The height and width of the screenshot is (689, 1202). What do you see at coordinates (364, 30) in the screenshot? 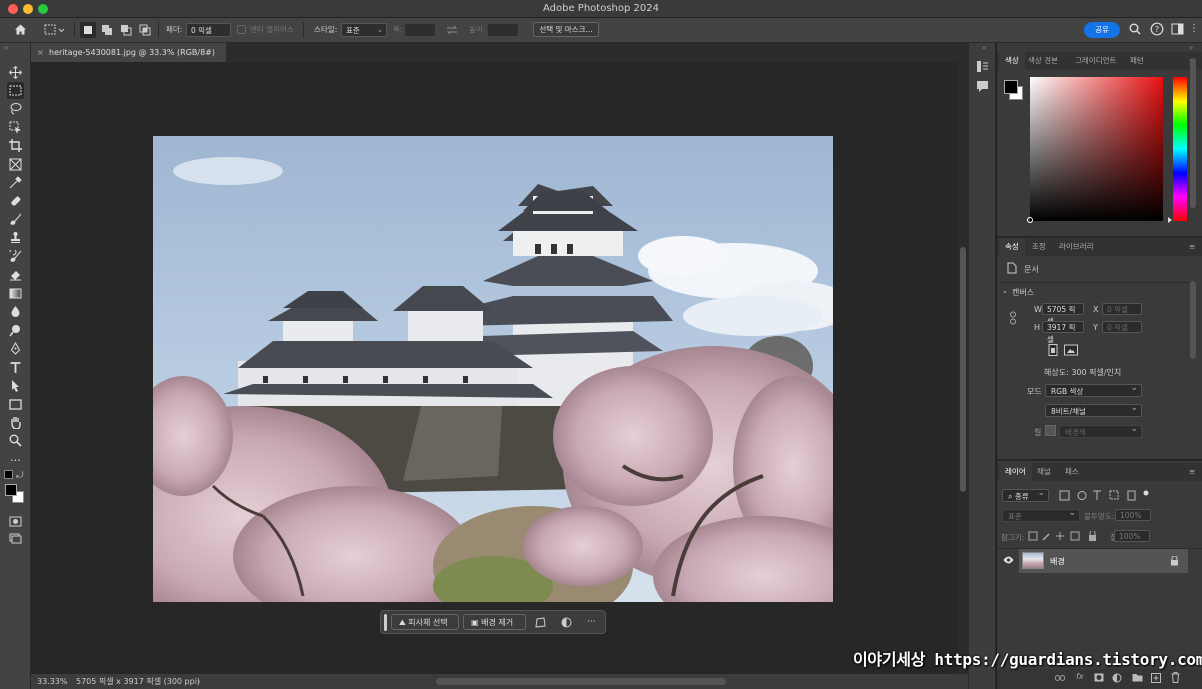
I see `style-select: 표준 ⌄` at bounding box center [364, 30].